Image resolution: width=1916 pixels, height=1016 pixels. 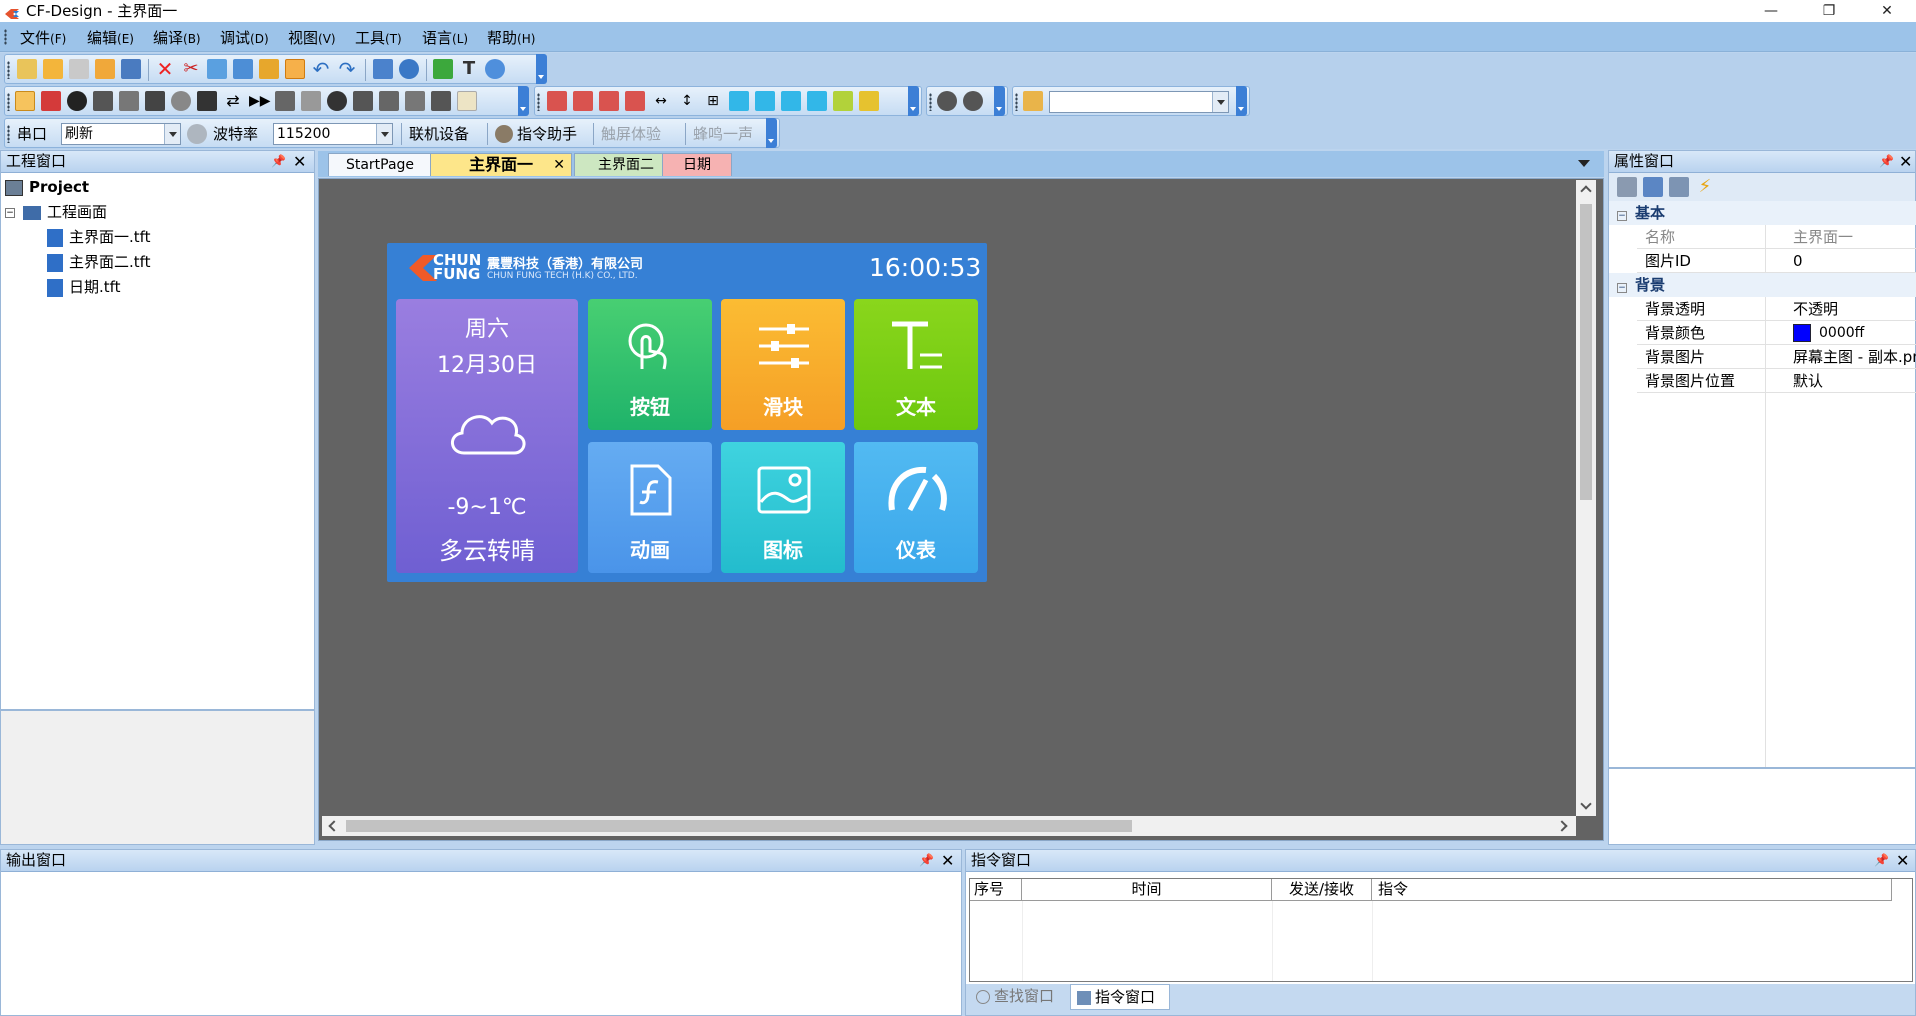 What do you see at coordinates (467, 101) in the screenshot?
I see `curve-widget-icon` at bounding box center [467, 101].